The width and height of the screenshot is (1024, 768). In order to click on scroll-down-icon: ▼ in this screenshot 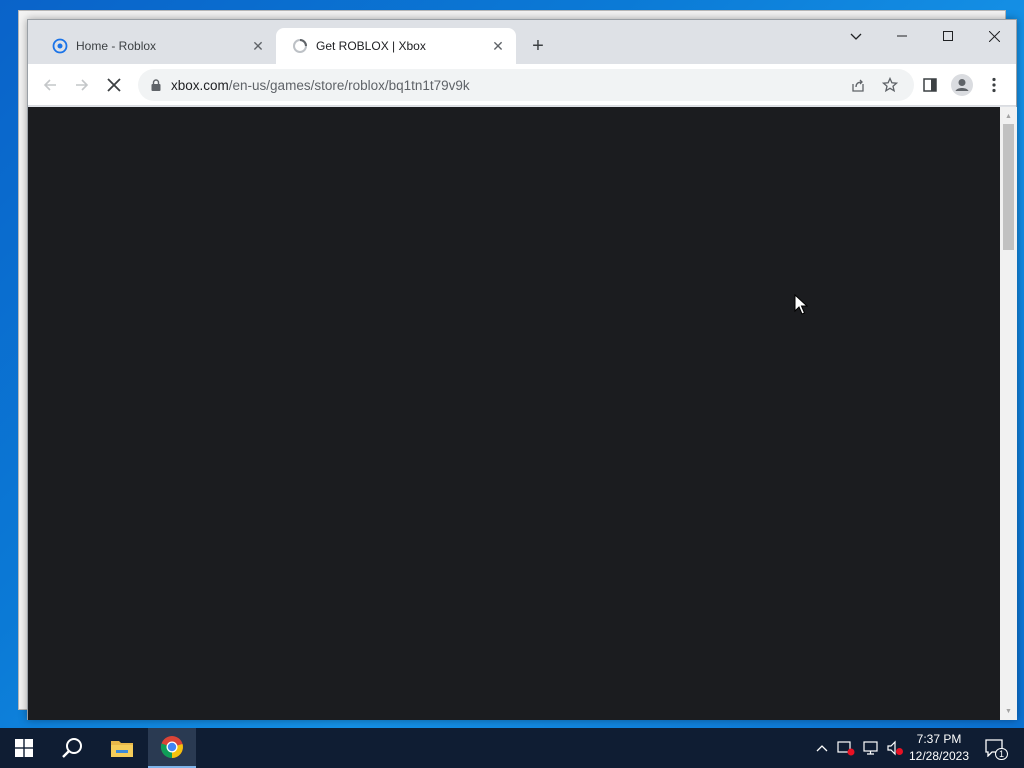, I will do `click(1008, 711)`.